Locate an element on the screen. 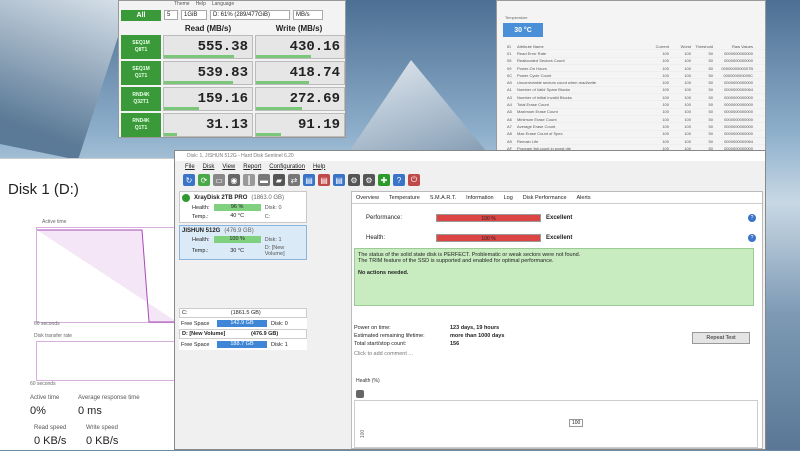 This screenshot has width=800, height=451. sensor-icon: ▰ is located at coordinates (279, 180).